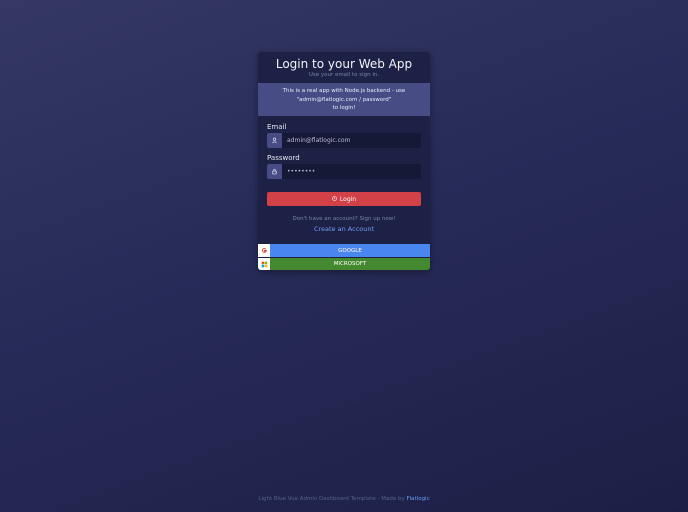 Image resolution: width=688 pixels, height=512 pixels. Describe the element at coordinates (274, 140) in the screenshot. I see `user-icon` at that location.